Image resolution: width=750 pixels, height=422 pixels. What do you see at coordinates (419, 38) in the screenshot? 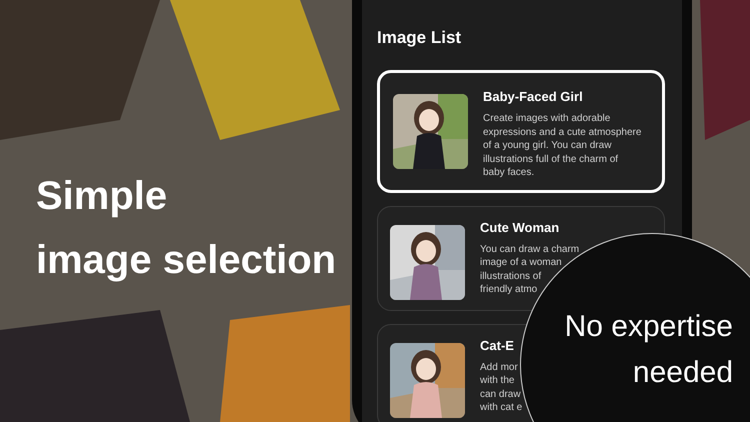
I see `screen-title: Image List` at bounding box center [419, 38].